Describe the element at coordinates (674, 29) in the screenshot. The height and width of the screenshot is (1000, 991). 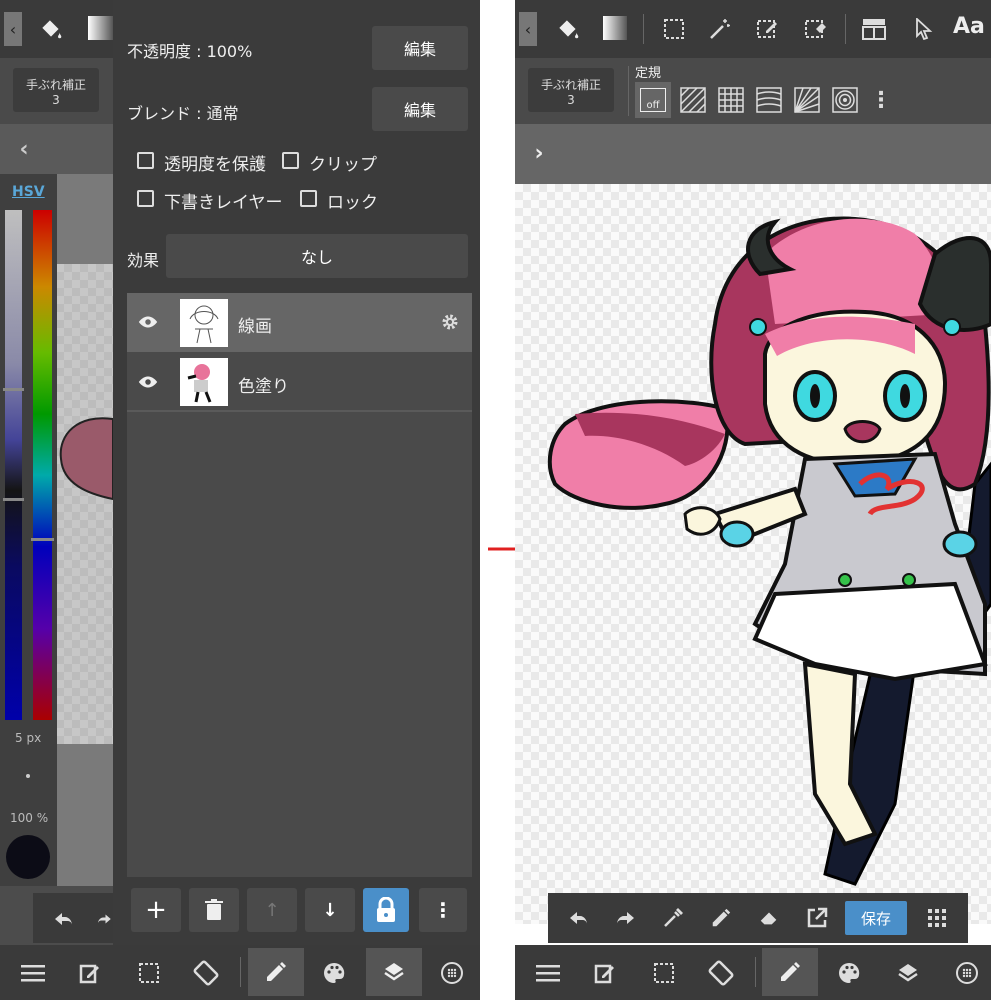
I see `rect-select-icon` at that location.